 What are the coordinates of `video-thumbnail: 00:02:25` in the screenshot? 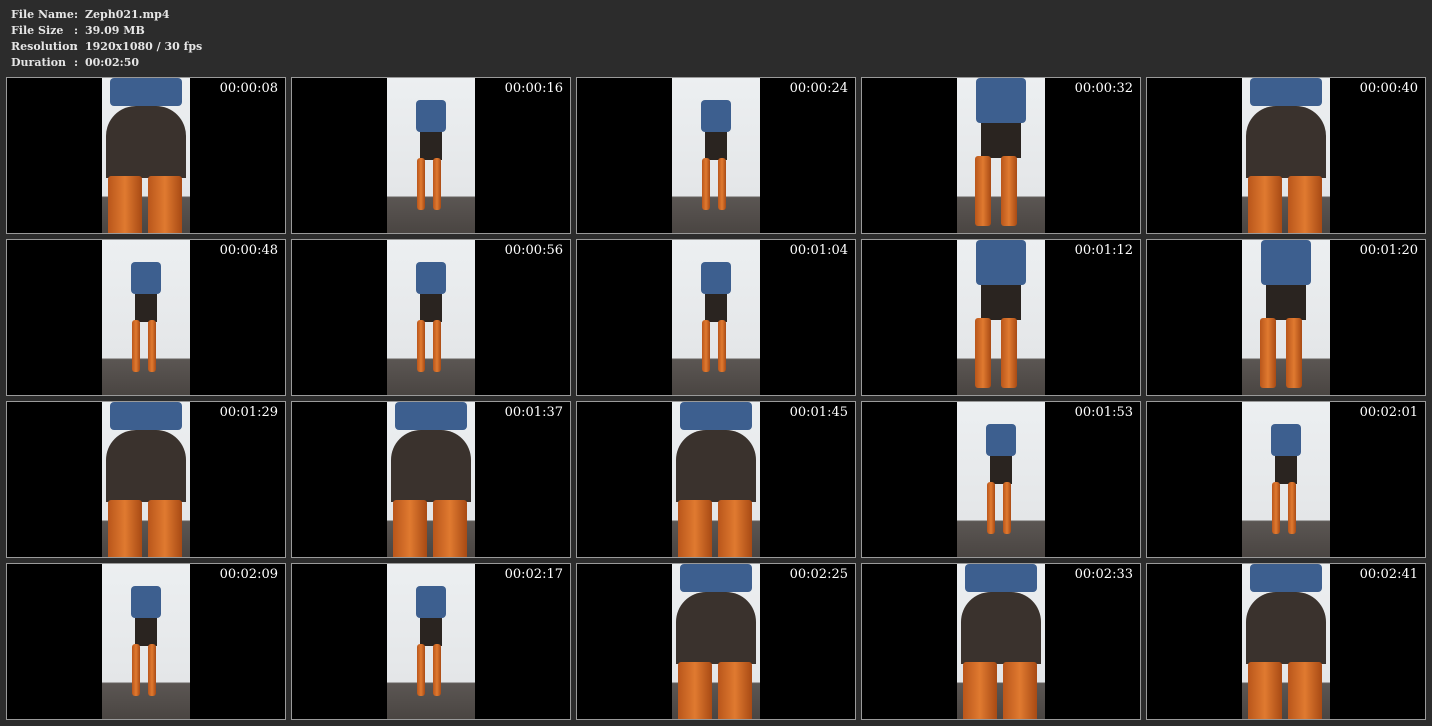 It's located at (716, 641).